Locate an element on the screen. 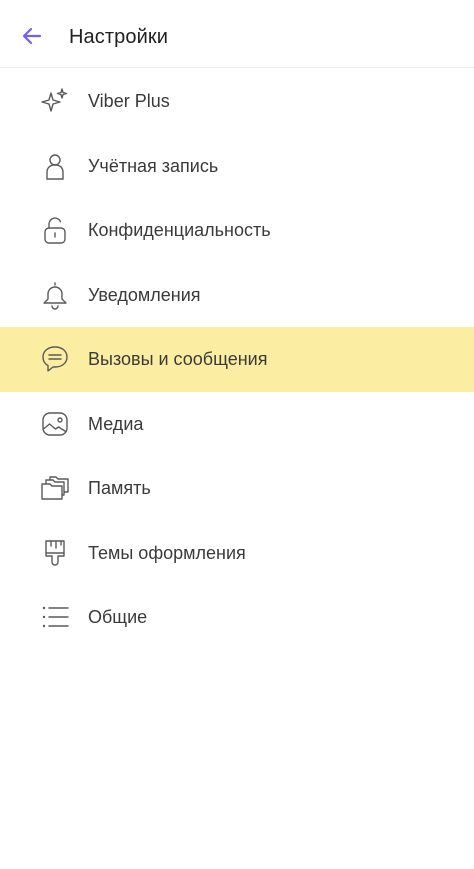  page-title: Настройки is located at coordinates (118, 37).